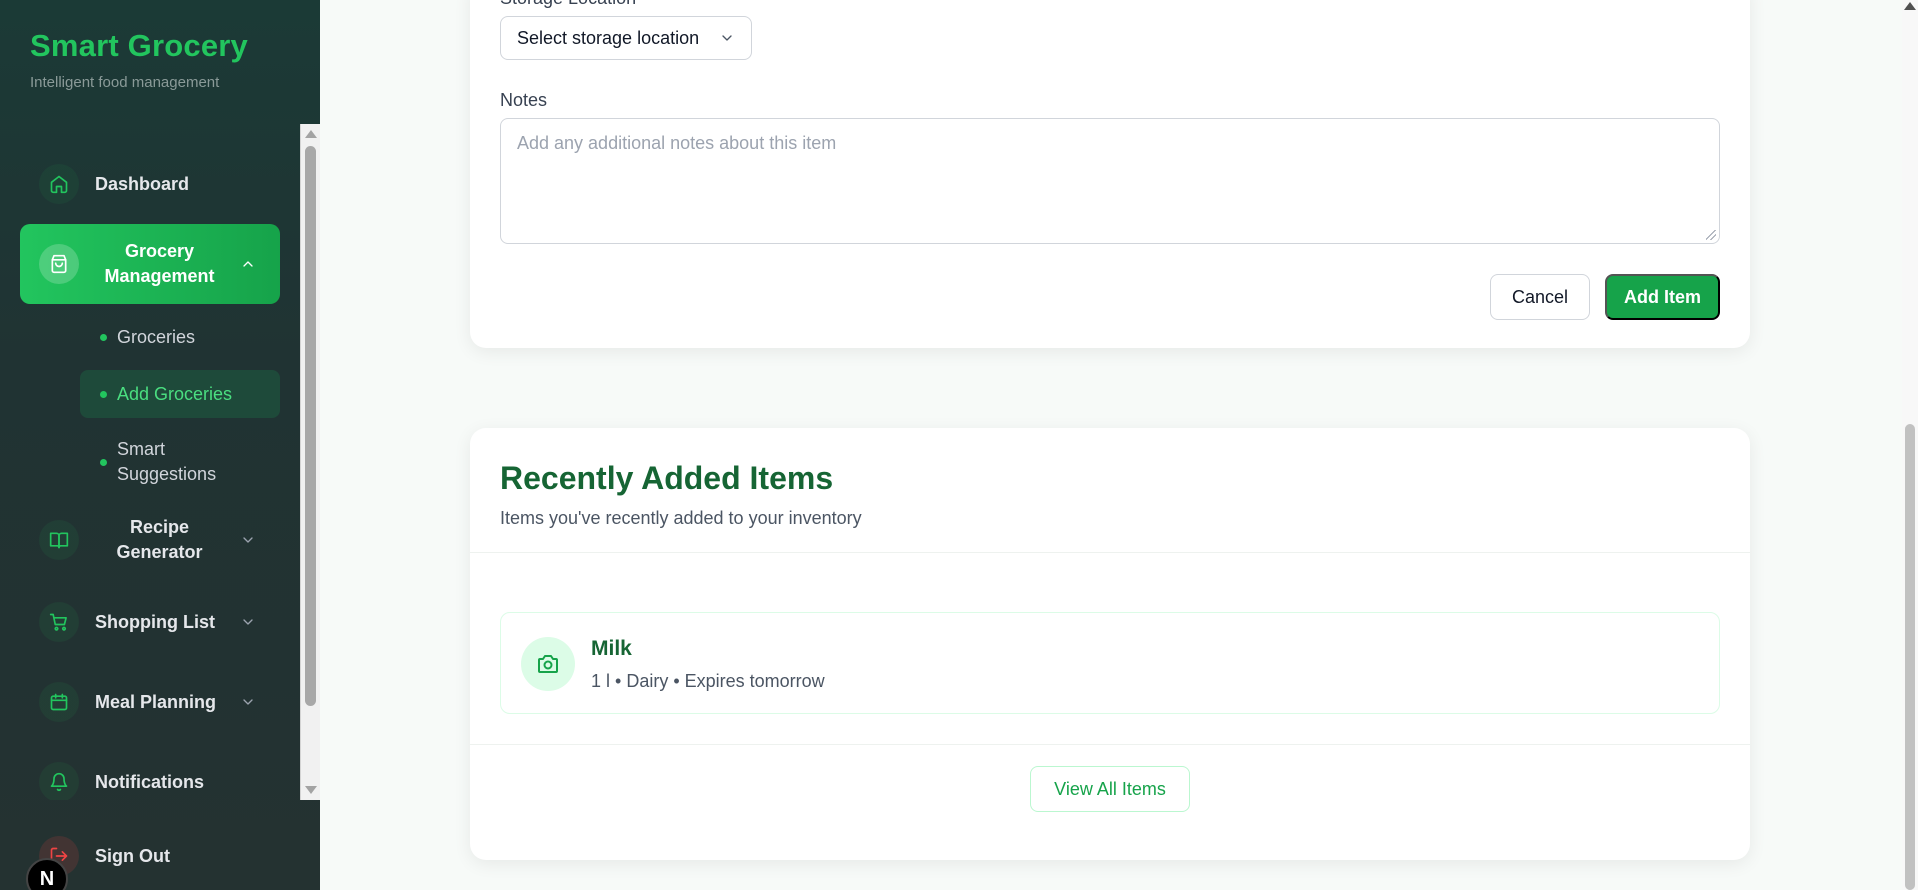  What do you see at coordinates (132, 855) in the screenshot?
I see `sign-out-label: Sign Out` at bounding box center [132, 855].